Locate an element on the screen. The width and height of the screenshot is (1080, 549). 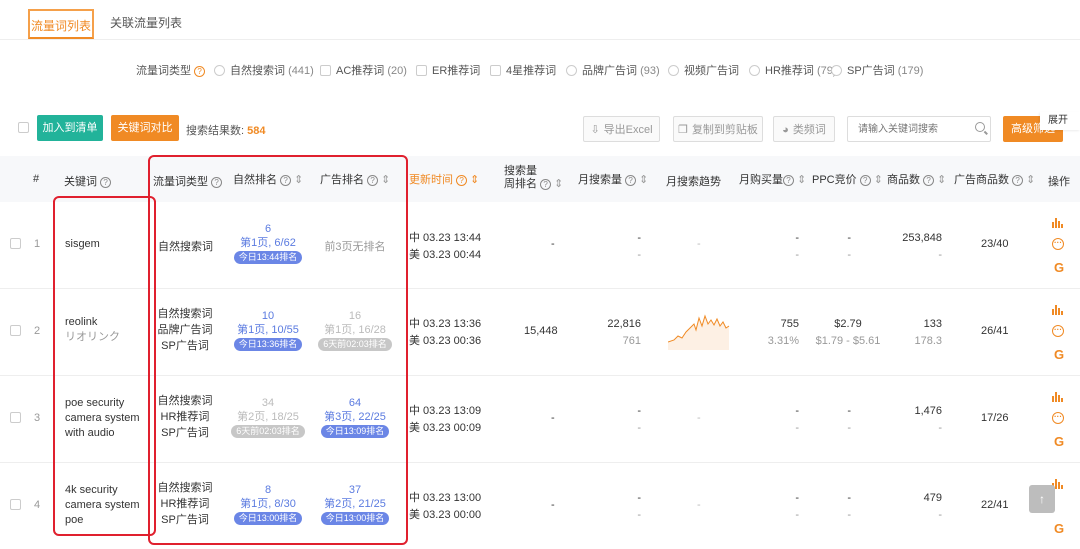
export-excel-button: ⇩ 导出Excel is located at coordinates (621, 129).